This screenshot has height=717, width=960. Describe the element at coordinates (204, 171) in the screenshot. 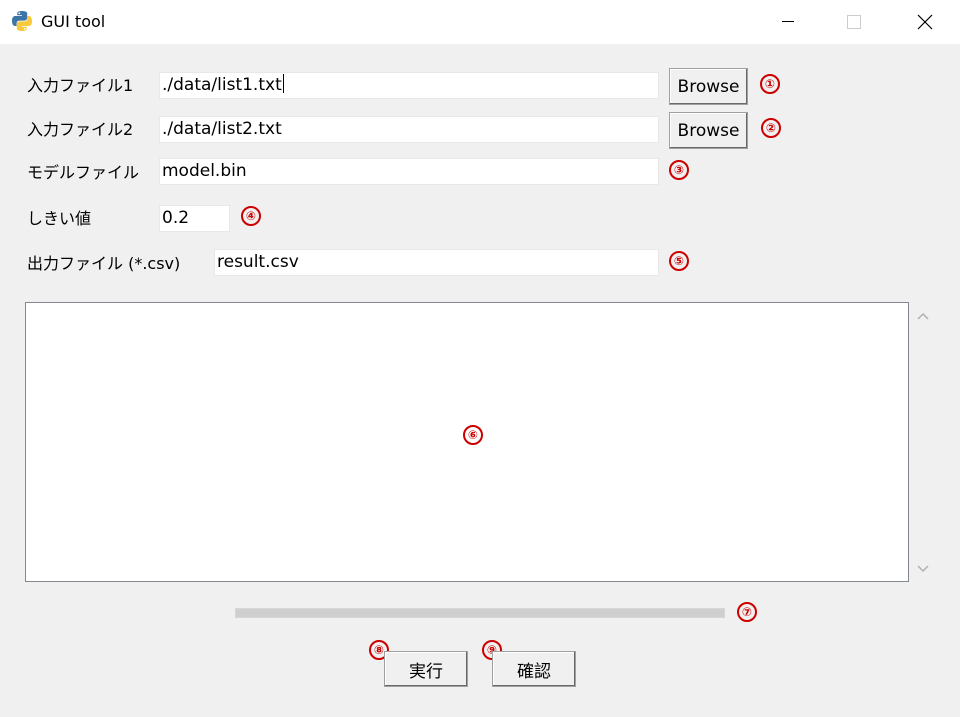

I see `model-file-value: model.bin` at that location.